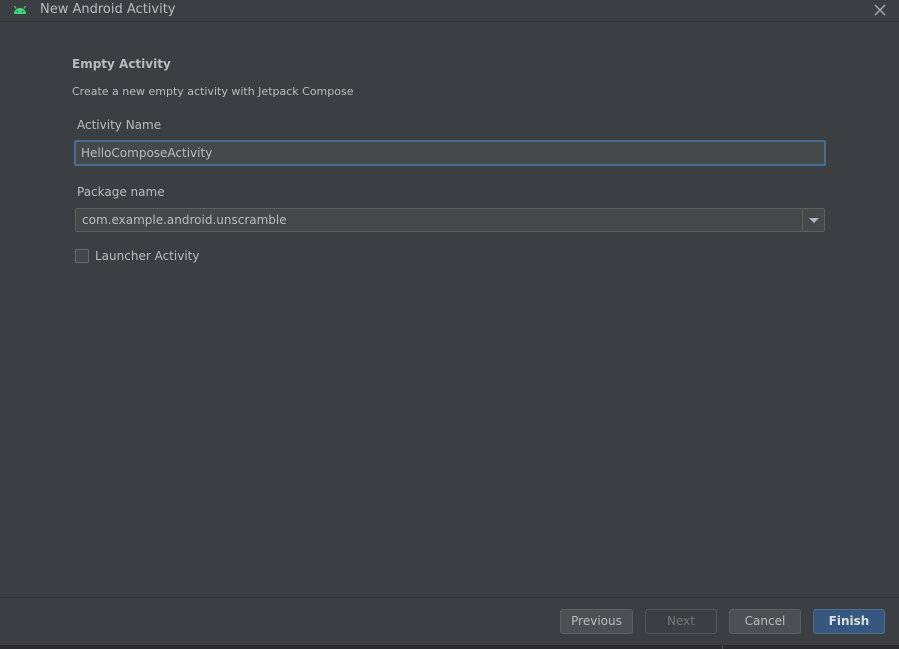 The width and height of the screenshot is (899, 649). I want to click on template-heading: Empty Activity, so click(121, 64).